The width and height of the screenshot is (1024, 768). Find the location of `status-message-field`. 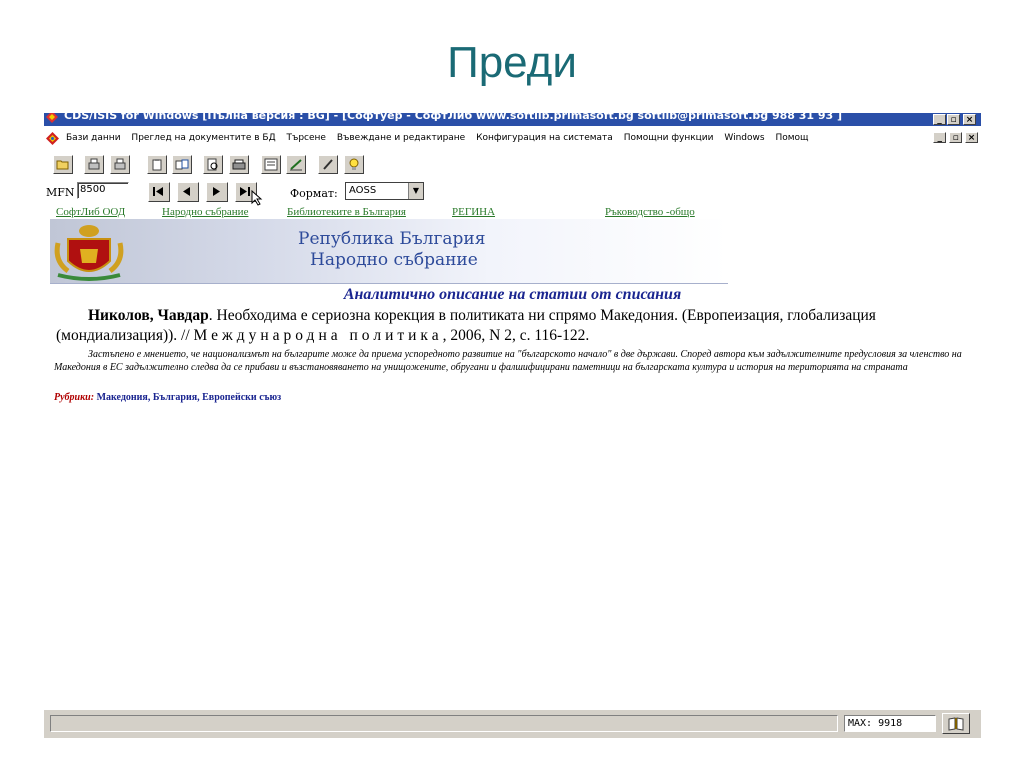

status-message-field is located at coordinates (444, 723).